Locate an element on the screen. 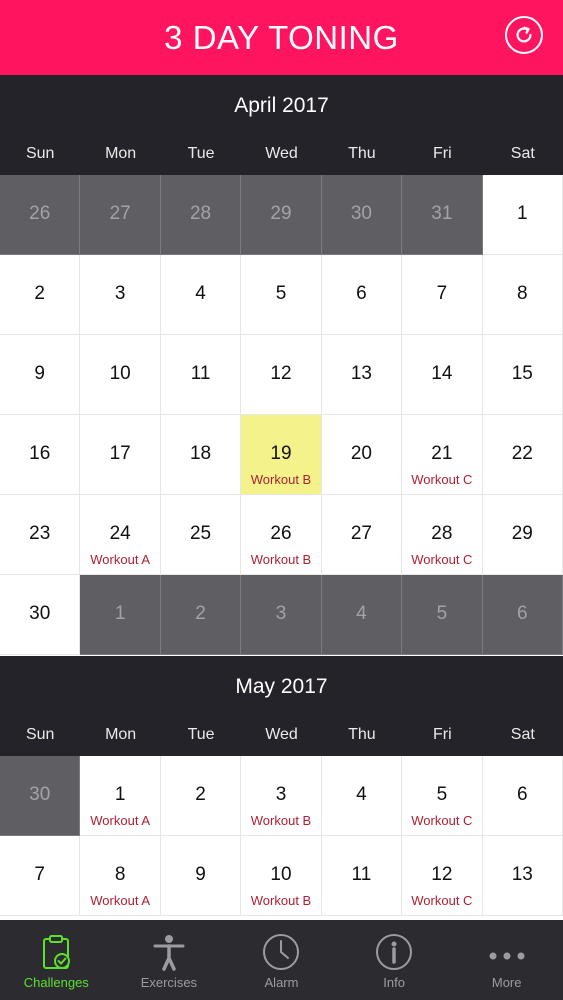 The height and width of the screenshot is (1000, 563). day-number: 19 is located at coordinates (281, 453).